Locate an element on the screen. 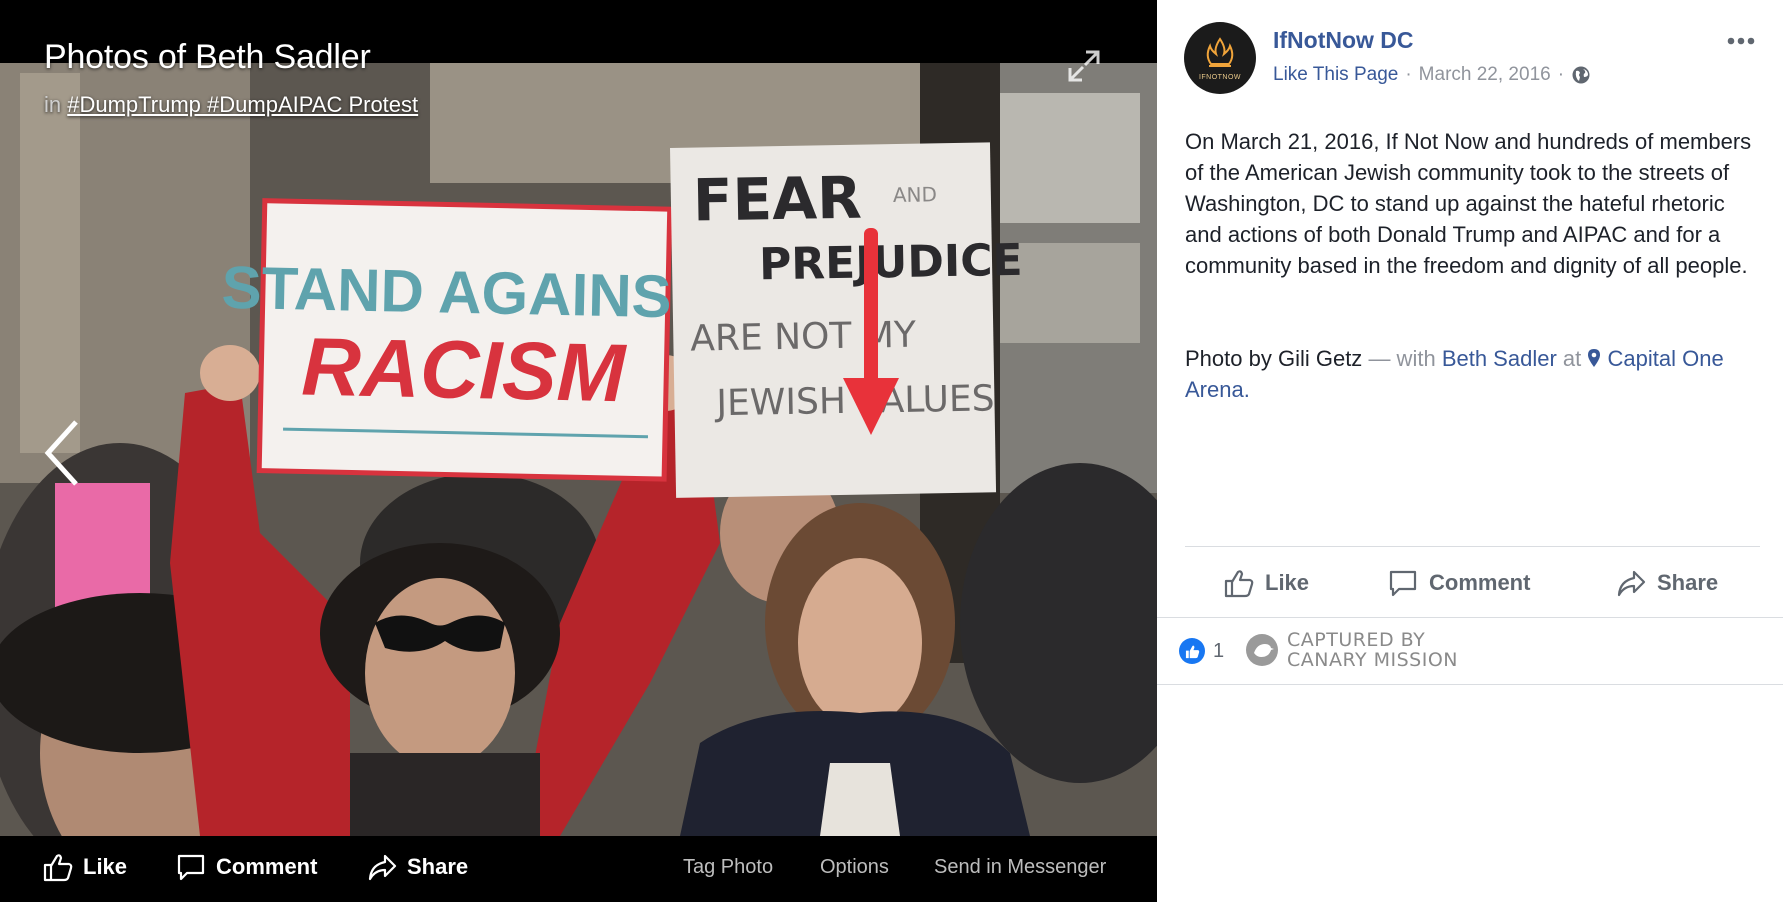 This screenshot has height=902, width=1783. viewer-title: Photos of Beth Sadler is located at coordinates (207, 57).